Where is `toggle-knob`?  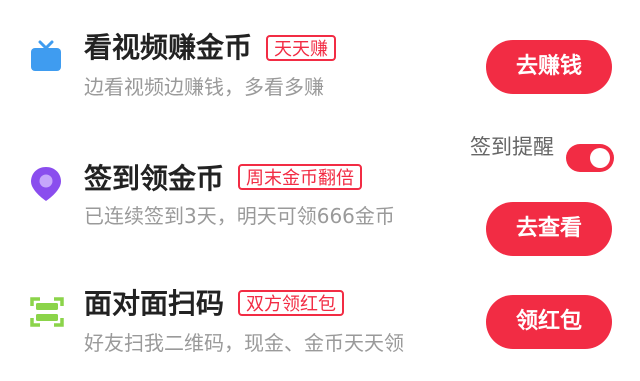
toggle-knob is located at coordinates (600, 158).